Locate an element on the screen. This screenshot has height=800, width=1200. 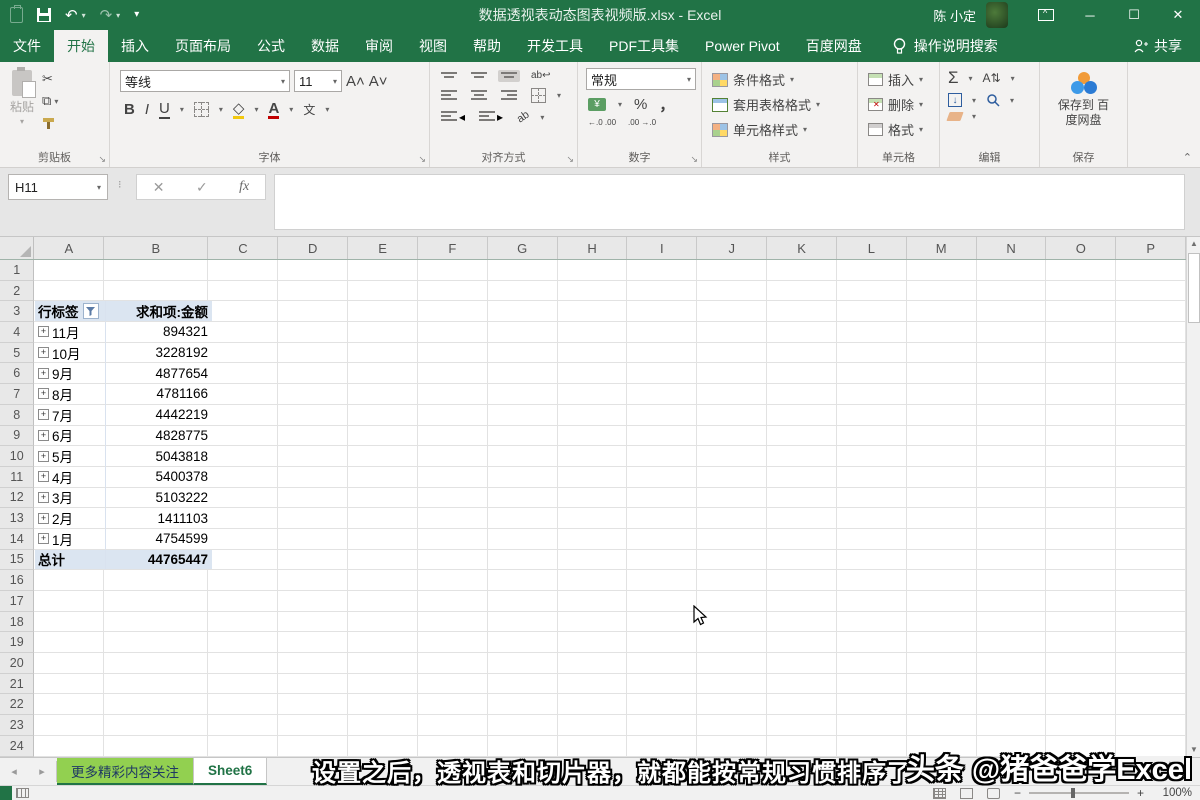
grid-cell-C19 is located at coordinates (243, 643).